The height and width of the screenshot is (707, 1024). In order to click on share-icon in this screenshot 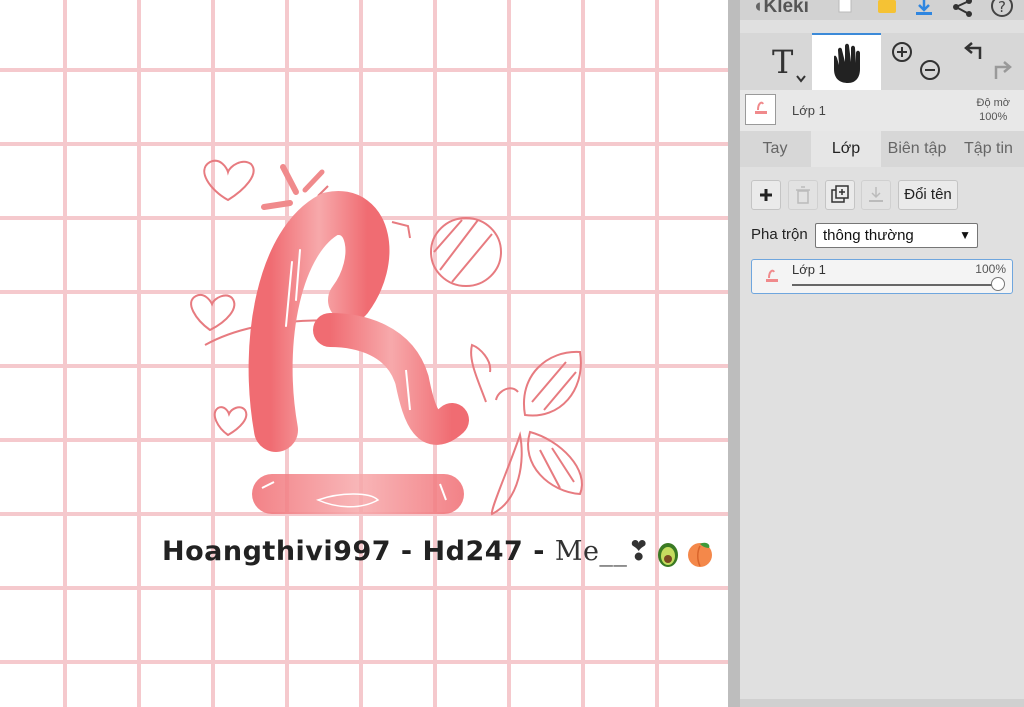, I will do `click(963, 9)`.